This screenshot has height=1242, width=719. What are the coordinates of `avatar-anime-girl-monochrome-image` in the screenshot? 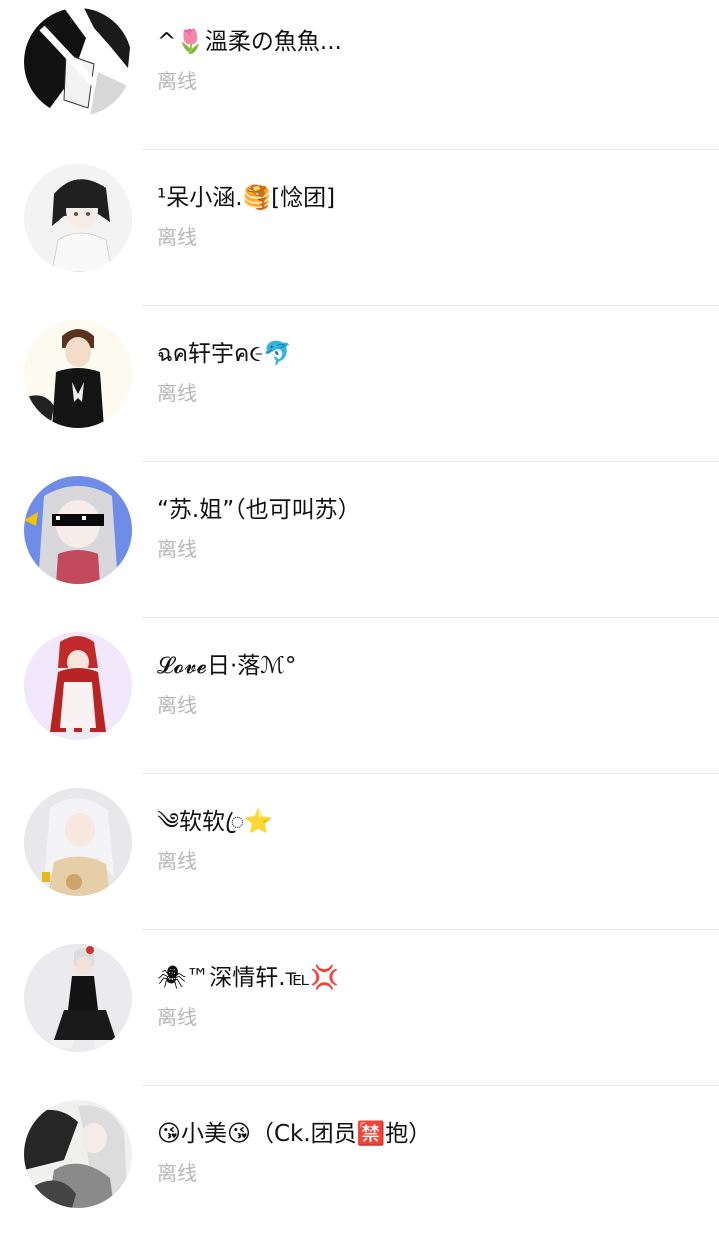 It's located at (78, 1154).